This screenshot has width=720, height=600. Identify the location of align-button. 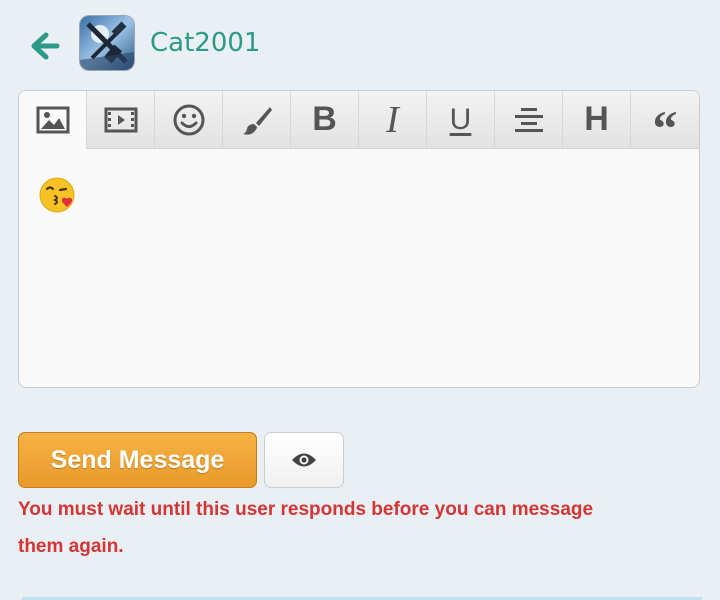
(529, 119).